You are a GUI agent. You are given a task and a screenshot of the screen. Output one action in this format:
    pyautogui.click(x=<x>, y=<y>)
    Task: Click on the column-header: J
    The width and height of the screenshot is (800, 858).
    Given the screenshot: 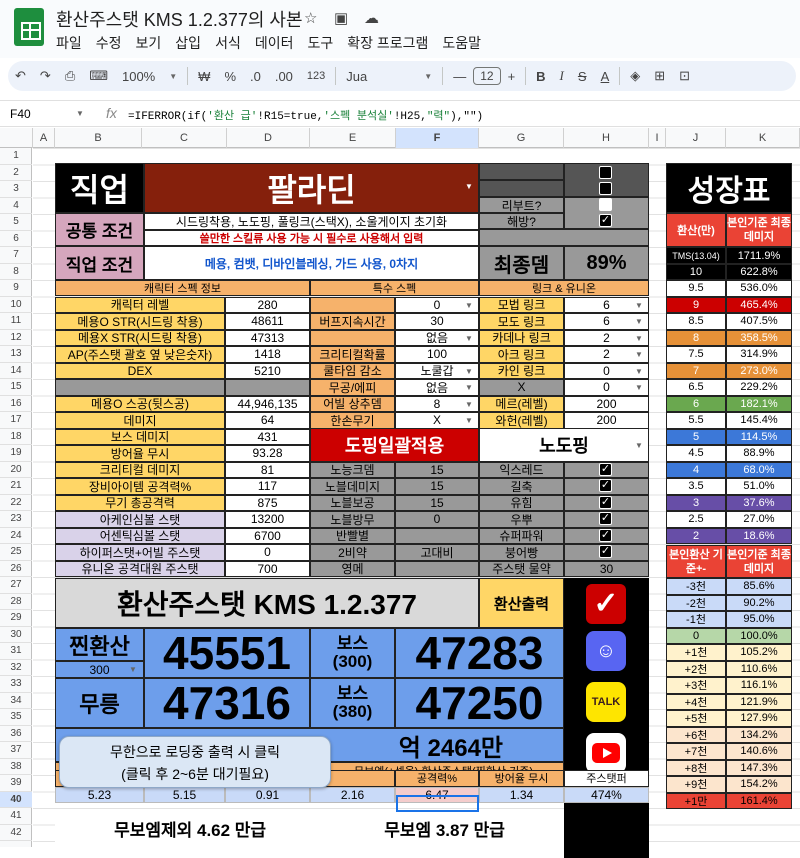 What is the action you would take?
    pyautogui.click(x=696, y=138)
    